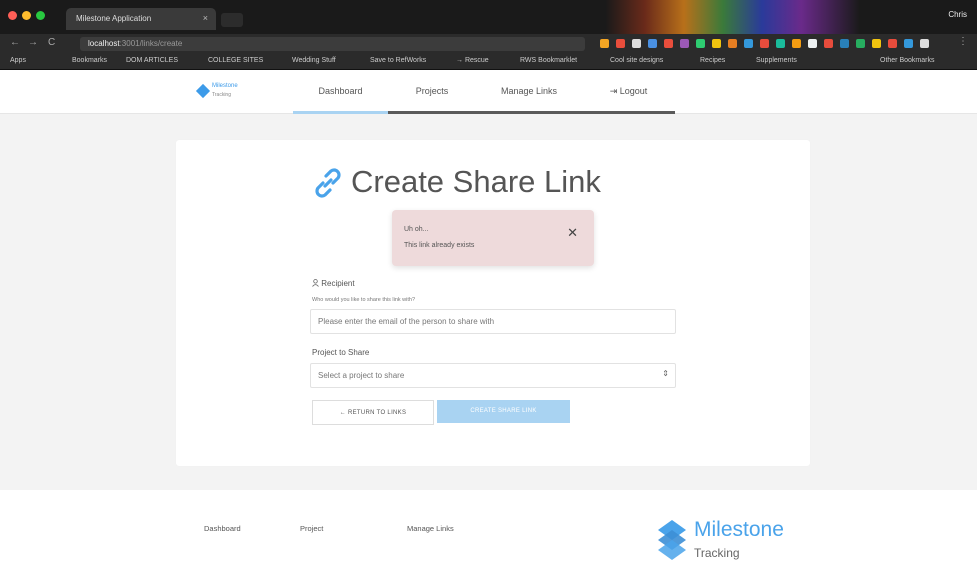 The image size is (977, 564). Describe the element at coordinates (328, 183) in the screenshot. I see `link-icon` at that location.